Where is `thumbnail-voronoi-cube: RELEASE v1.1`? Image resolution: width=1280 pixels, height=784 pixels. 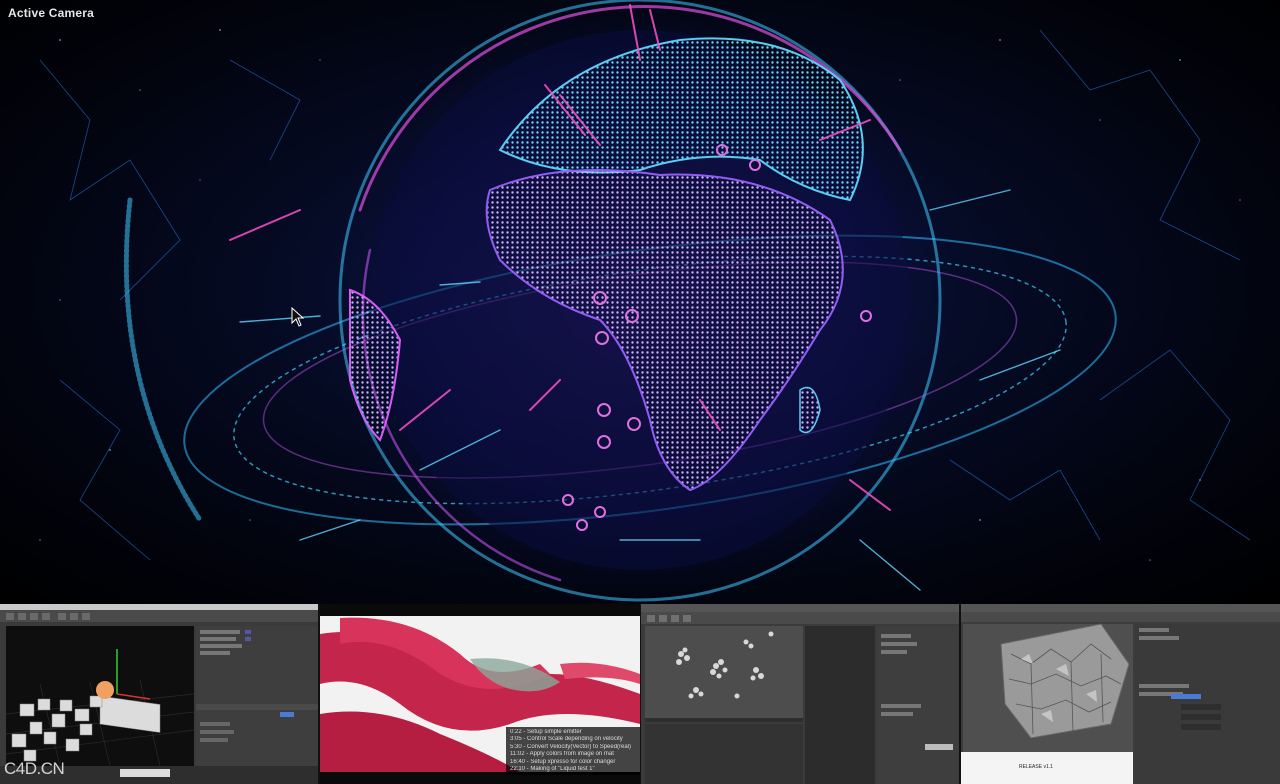 thumbnail-voronoi-cube: RELEASE v1.1 is located at coordinates (1120, 694).